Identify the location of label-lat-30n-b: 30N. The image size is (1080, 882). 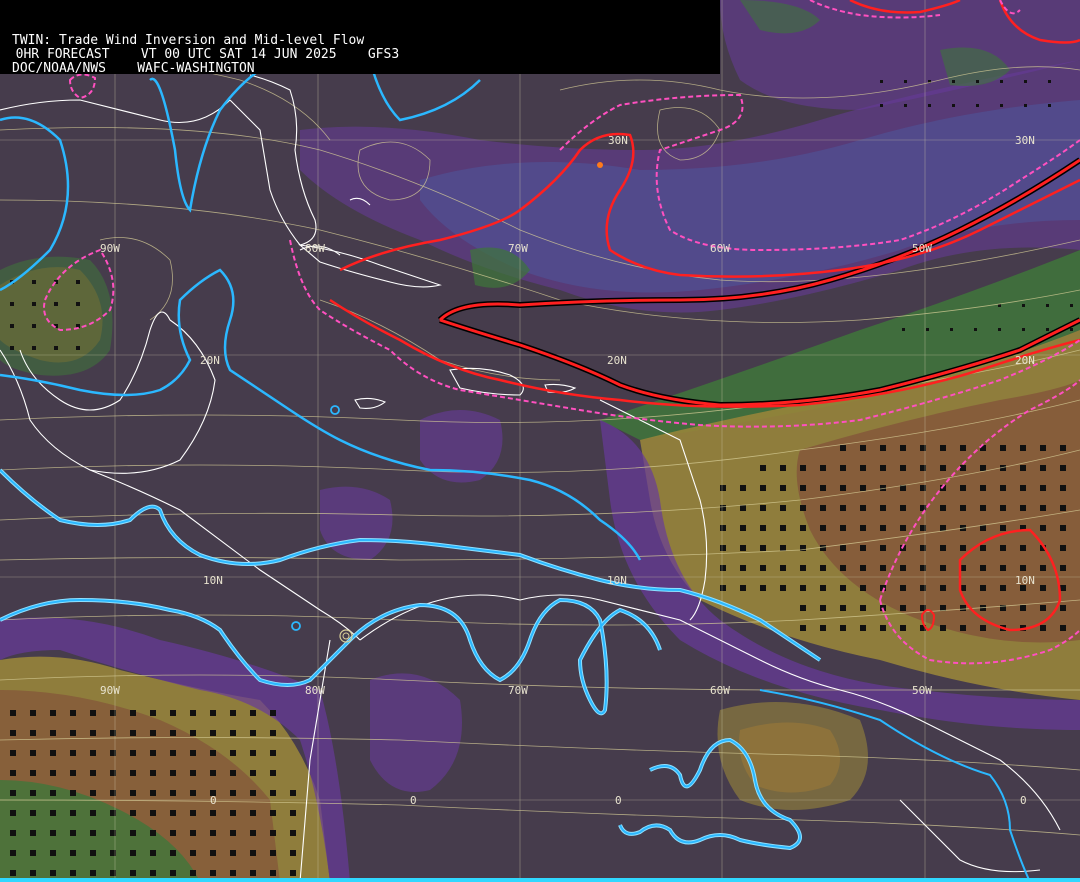
(1025, 140).